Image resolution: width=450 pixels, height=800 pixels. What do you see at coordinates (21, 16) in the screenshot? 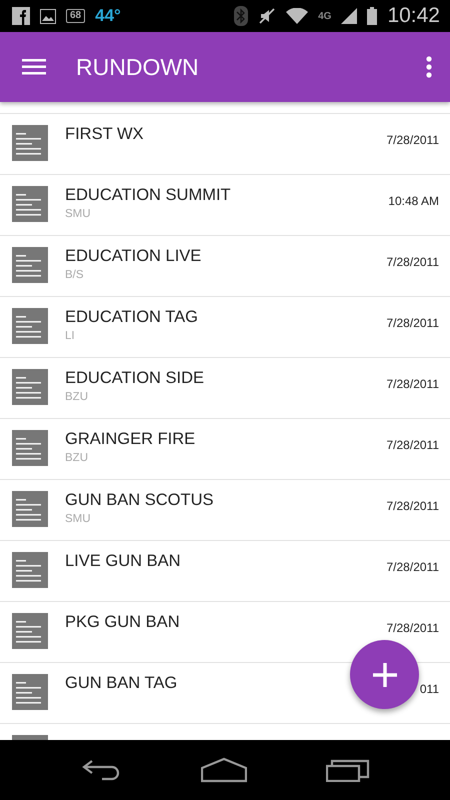
I see `facebook-icon` at bounding box center [21, 16].